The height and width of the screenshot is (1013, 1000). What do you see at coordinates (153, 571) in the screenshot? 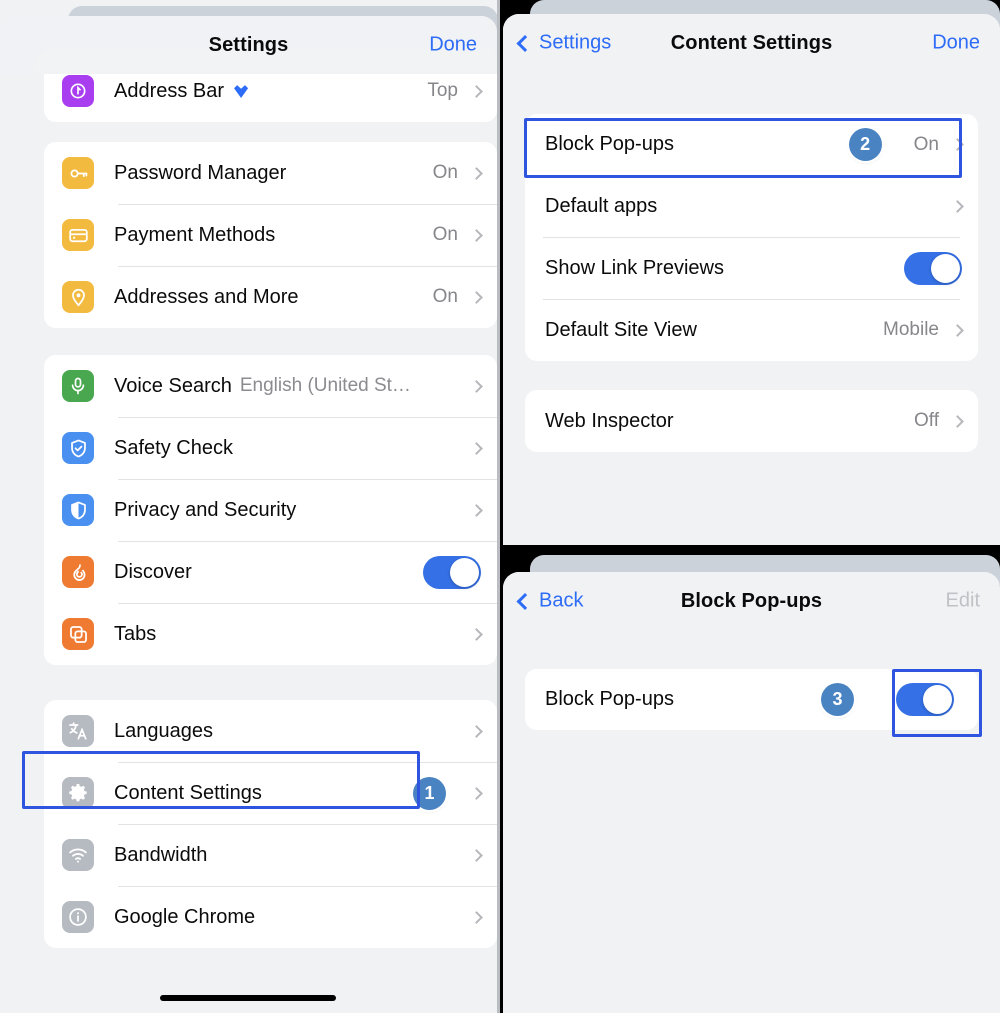
I see `settings-row-label: Discover` at bounding box center [153, 571].